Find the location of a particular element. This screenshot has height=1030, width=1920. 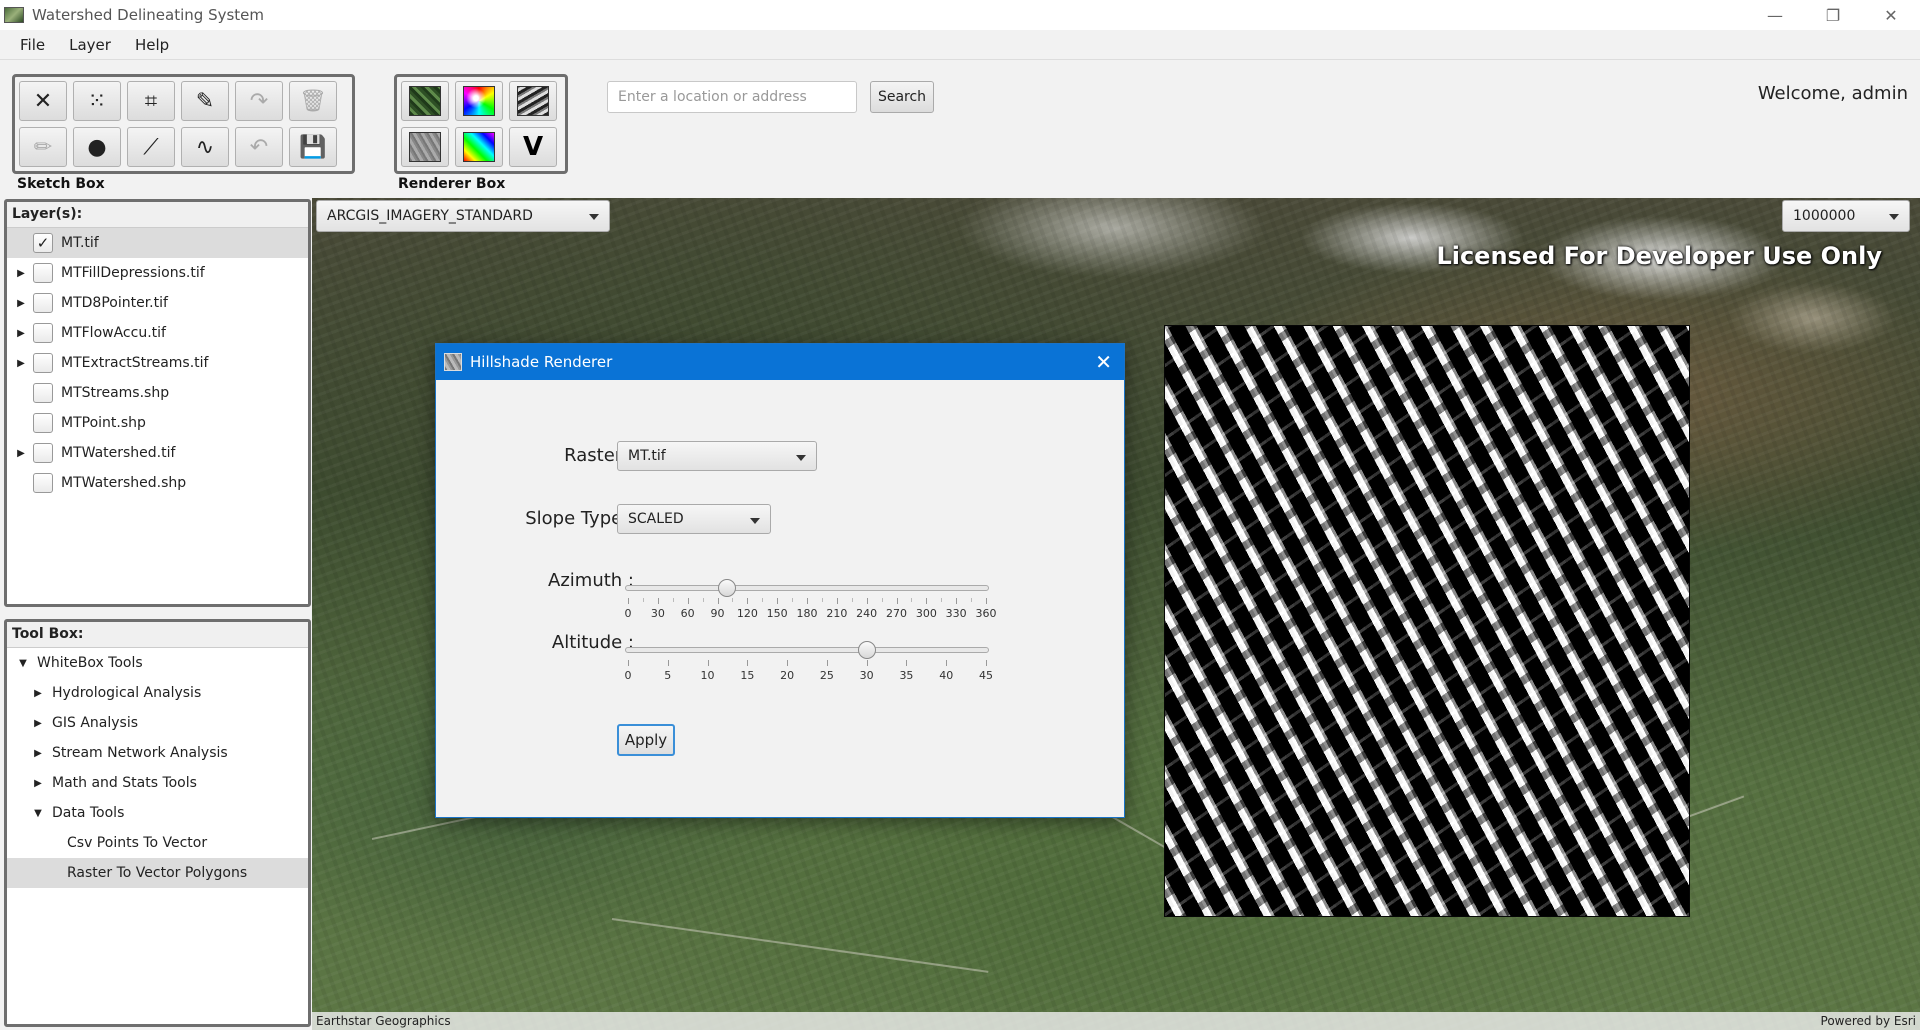

toolbox-item: ▼ Data Tools is located at coordinates (157, 813).